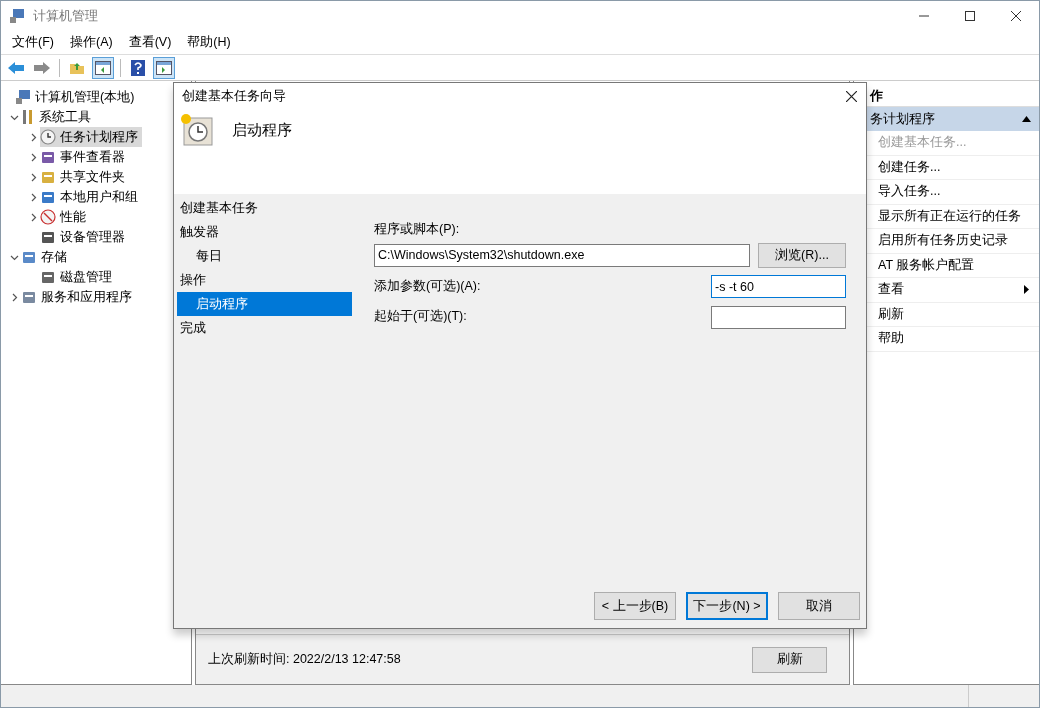 This screenshot has width=1040, height=708. What do you see at coordinates (264, 256) in the screenshot?
I see `wizard-step: 每日` at bounding box center [264, 256].